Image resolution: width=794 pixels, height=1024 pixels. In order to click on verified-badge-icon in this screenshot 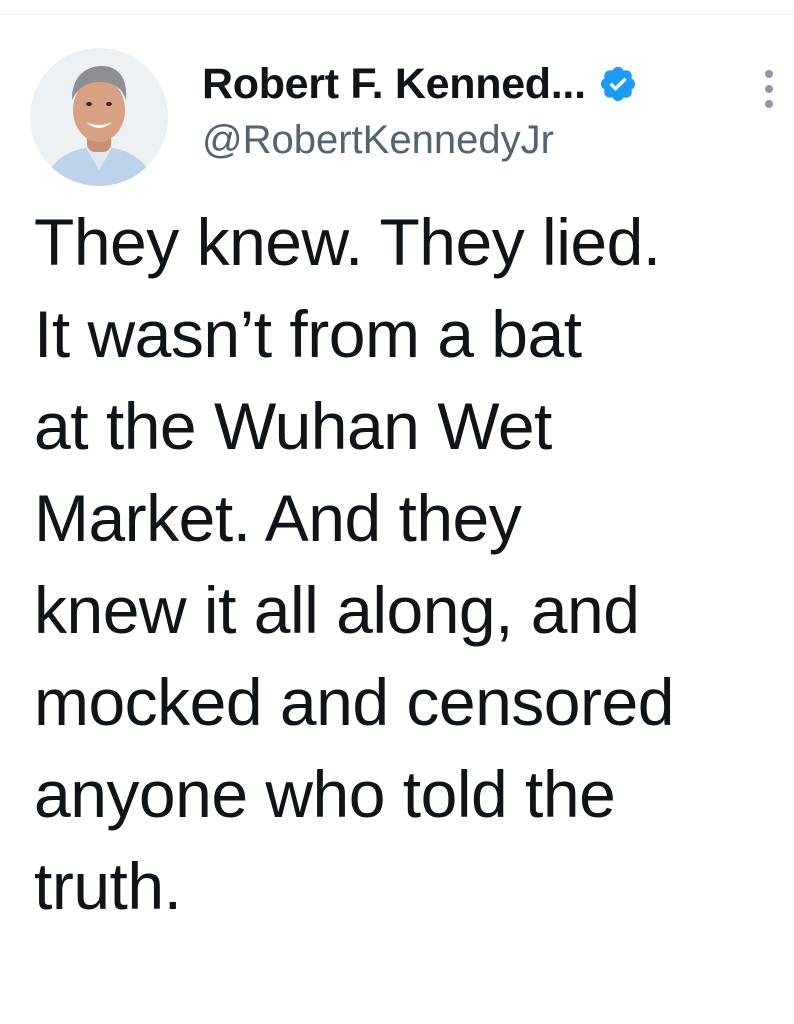, I will do `click(618, 84)`.